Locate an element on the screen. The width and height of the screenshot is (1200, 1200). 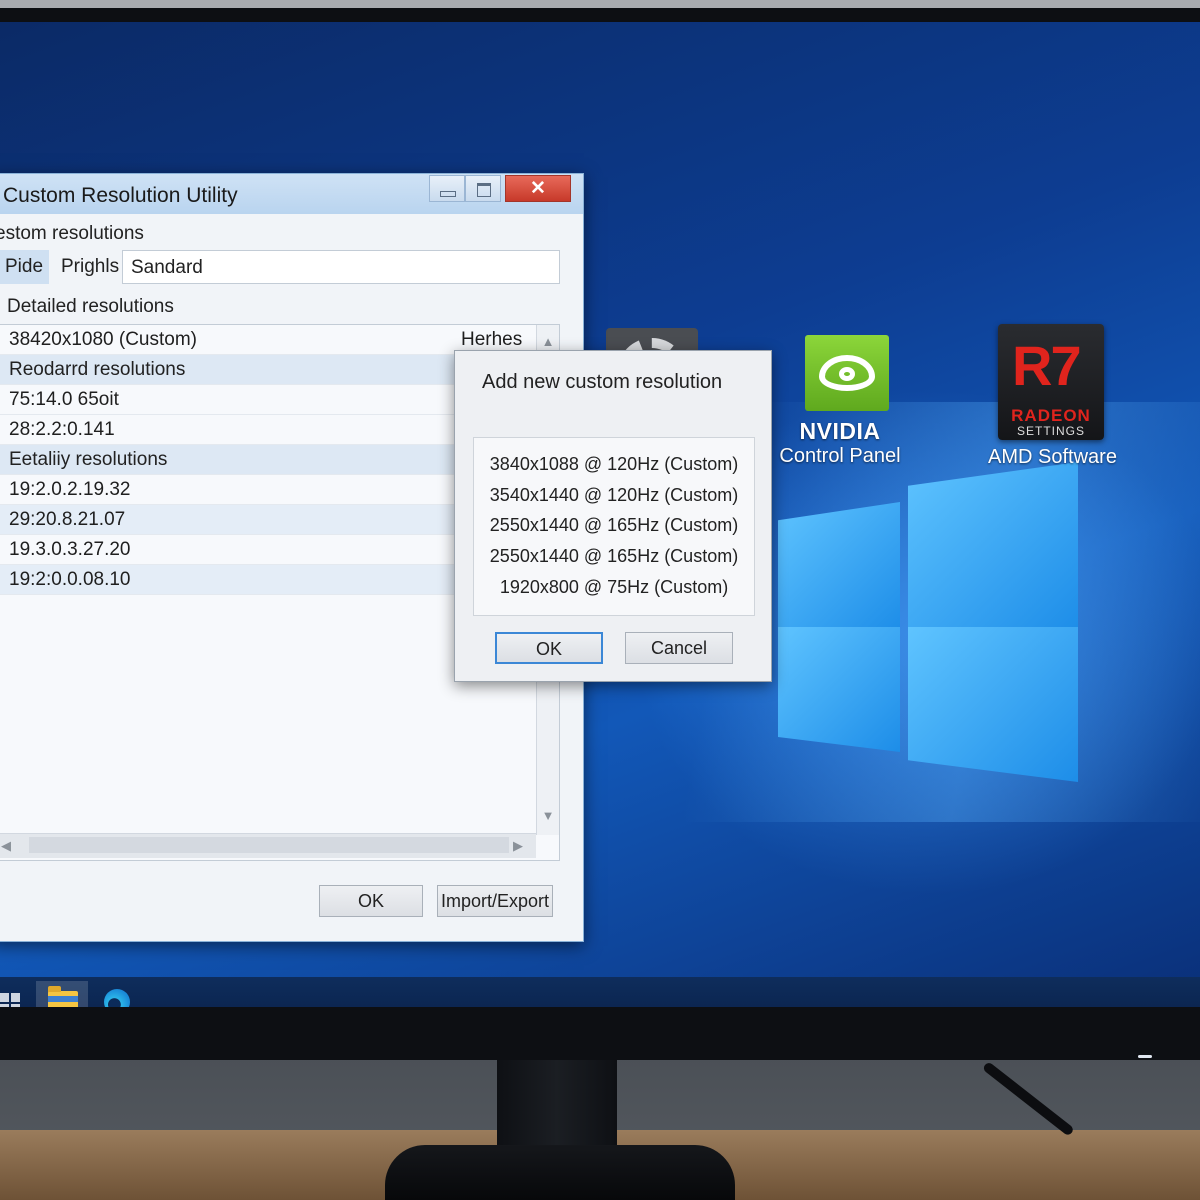
close-button: ✕ is located at coordinates (538, 188).